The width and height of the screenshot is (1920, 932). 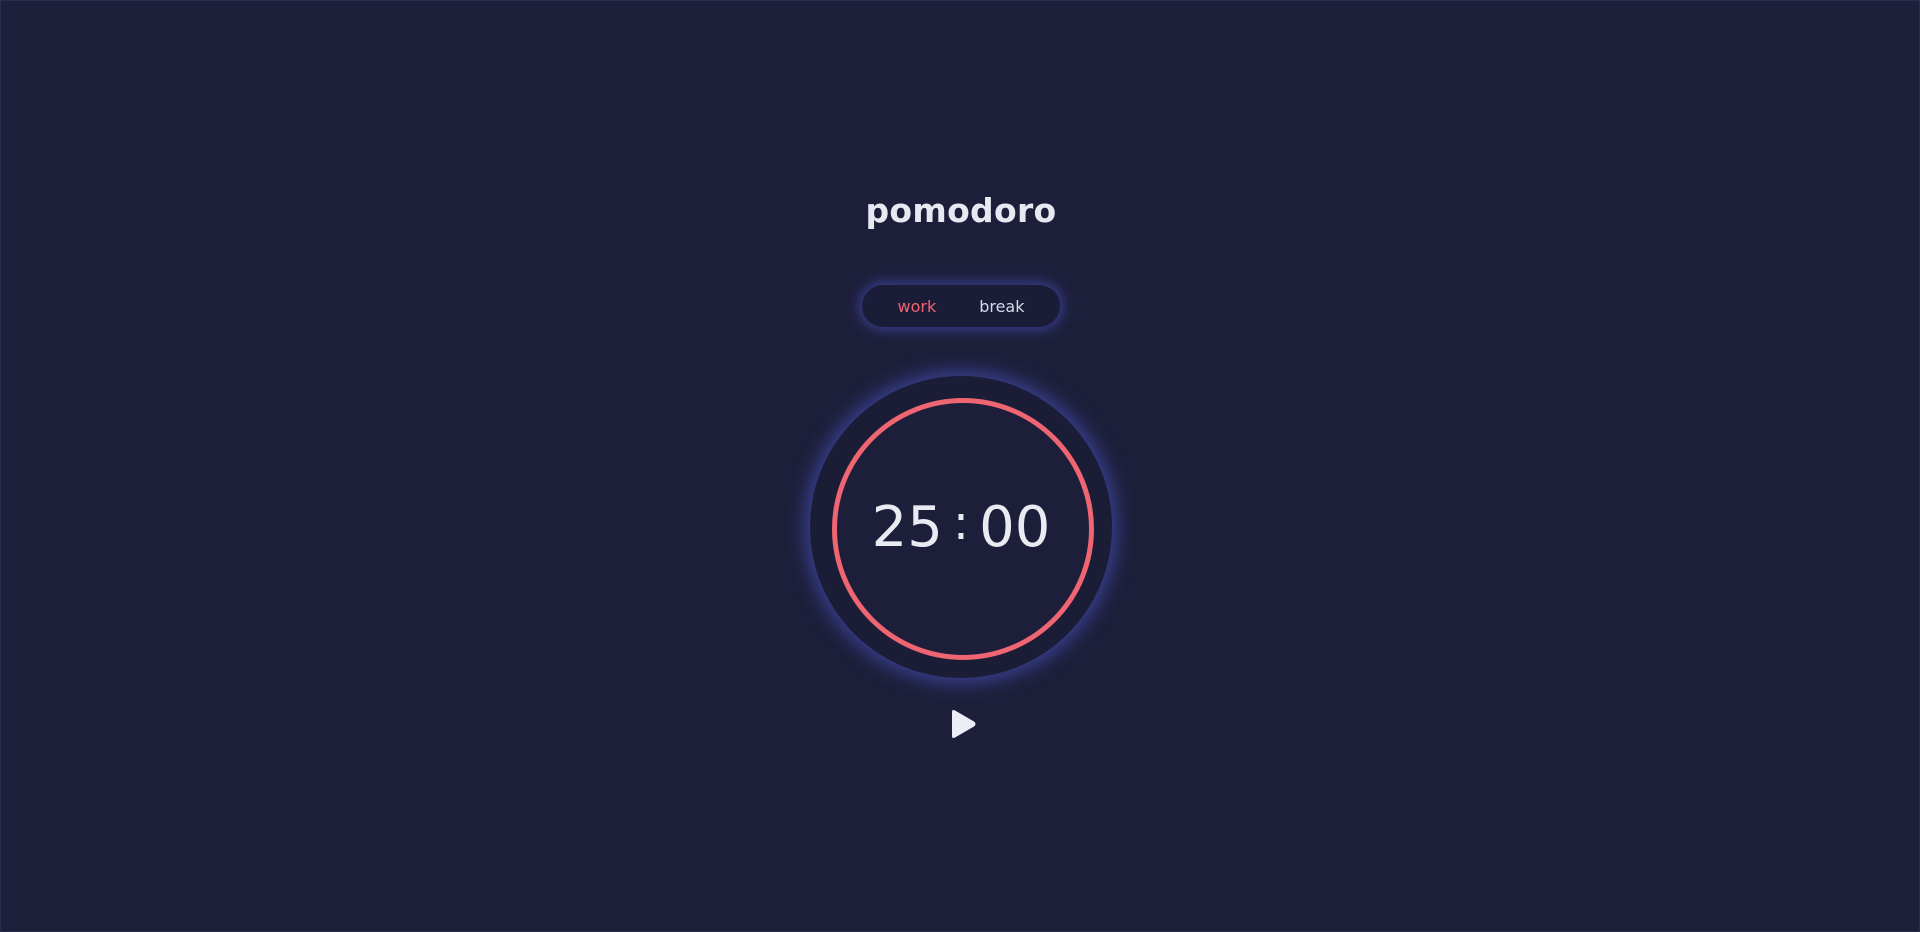 What do you see at coordinates (907, 527) in the screenshot?
I see `timer-minutes: 25` at bounding box center [907, 527].